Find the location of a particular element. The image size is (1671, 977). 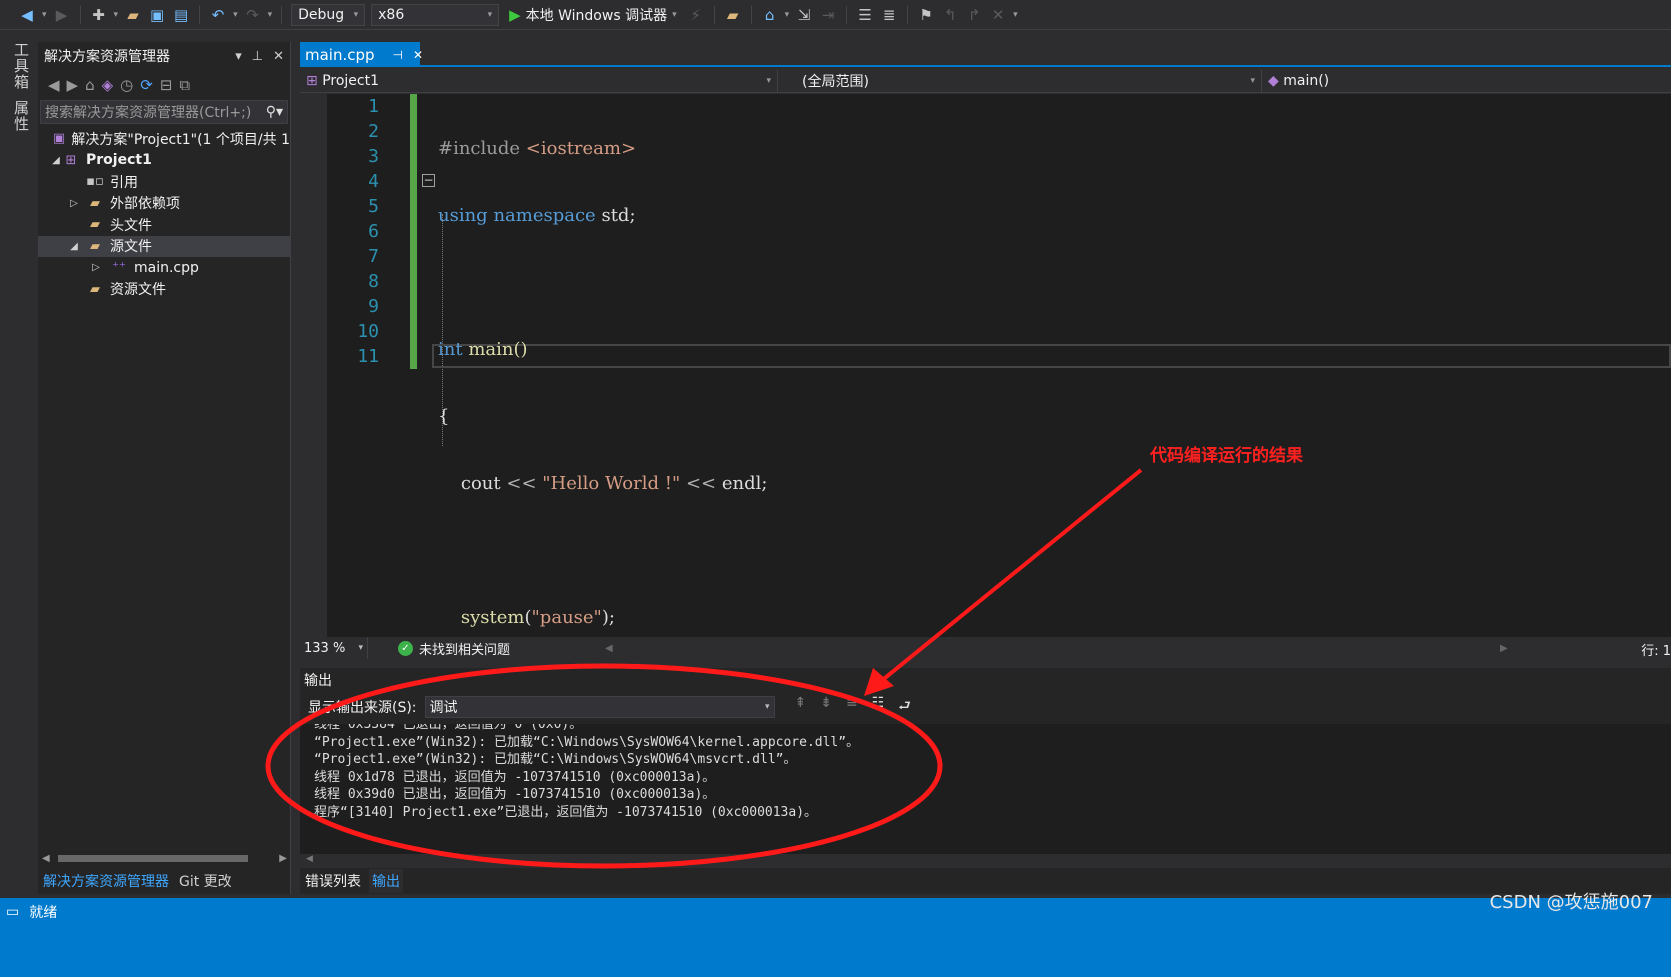

next-bookmark-icon: ↱ is located at coordinates (974, 15).